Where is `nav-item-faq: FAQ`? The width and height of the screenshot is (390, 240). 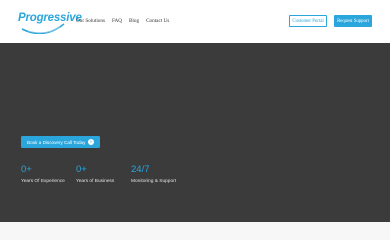
nav-item-faq: FAQ is located at coordinates (117, 22).